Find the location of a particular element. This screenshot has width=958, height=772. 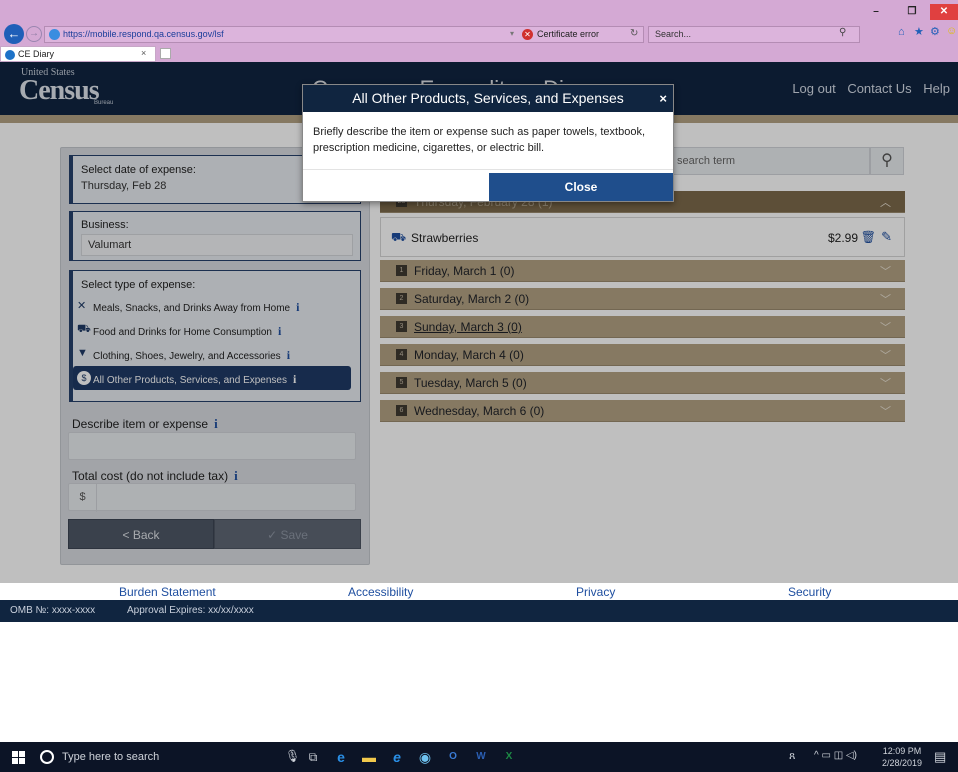

burden-statement-link: Burden Statement is located at coordinates (167, 592).